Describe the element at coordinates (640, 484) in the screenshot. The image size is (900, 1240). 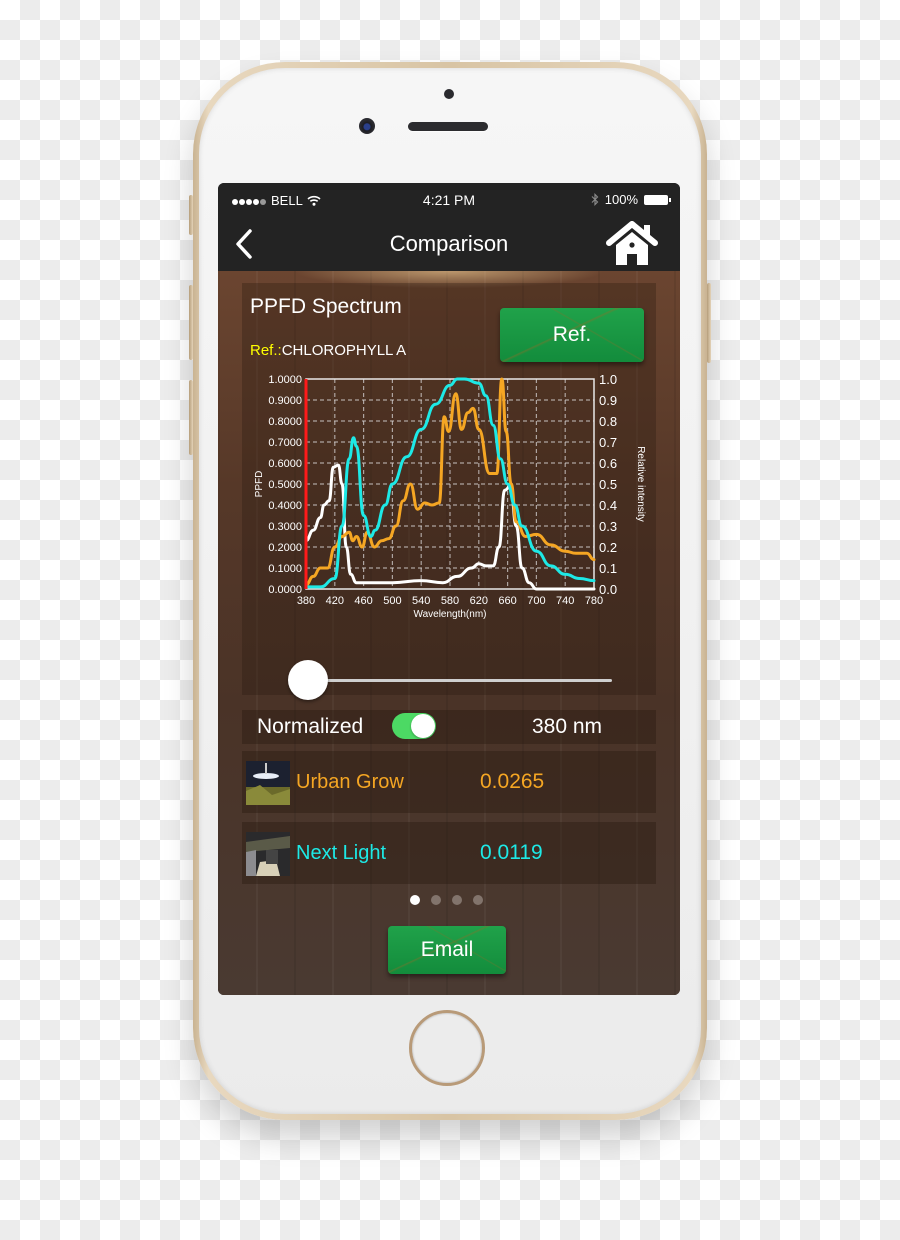
I see `y2-axis-label: Relative intensity` at that location.